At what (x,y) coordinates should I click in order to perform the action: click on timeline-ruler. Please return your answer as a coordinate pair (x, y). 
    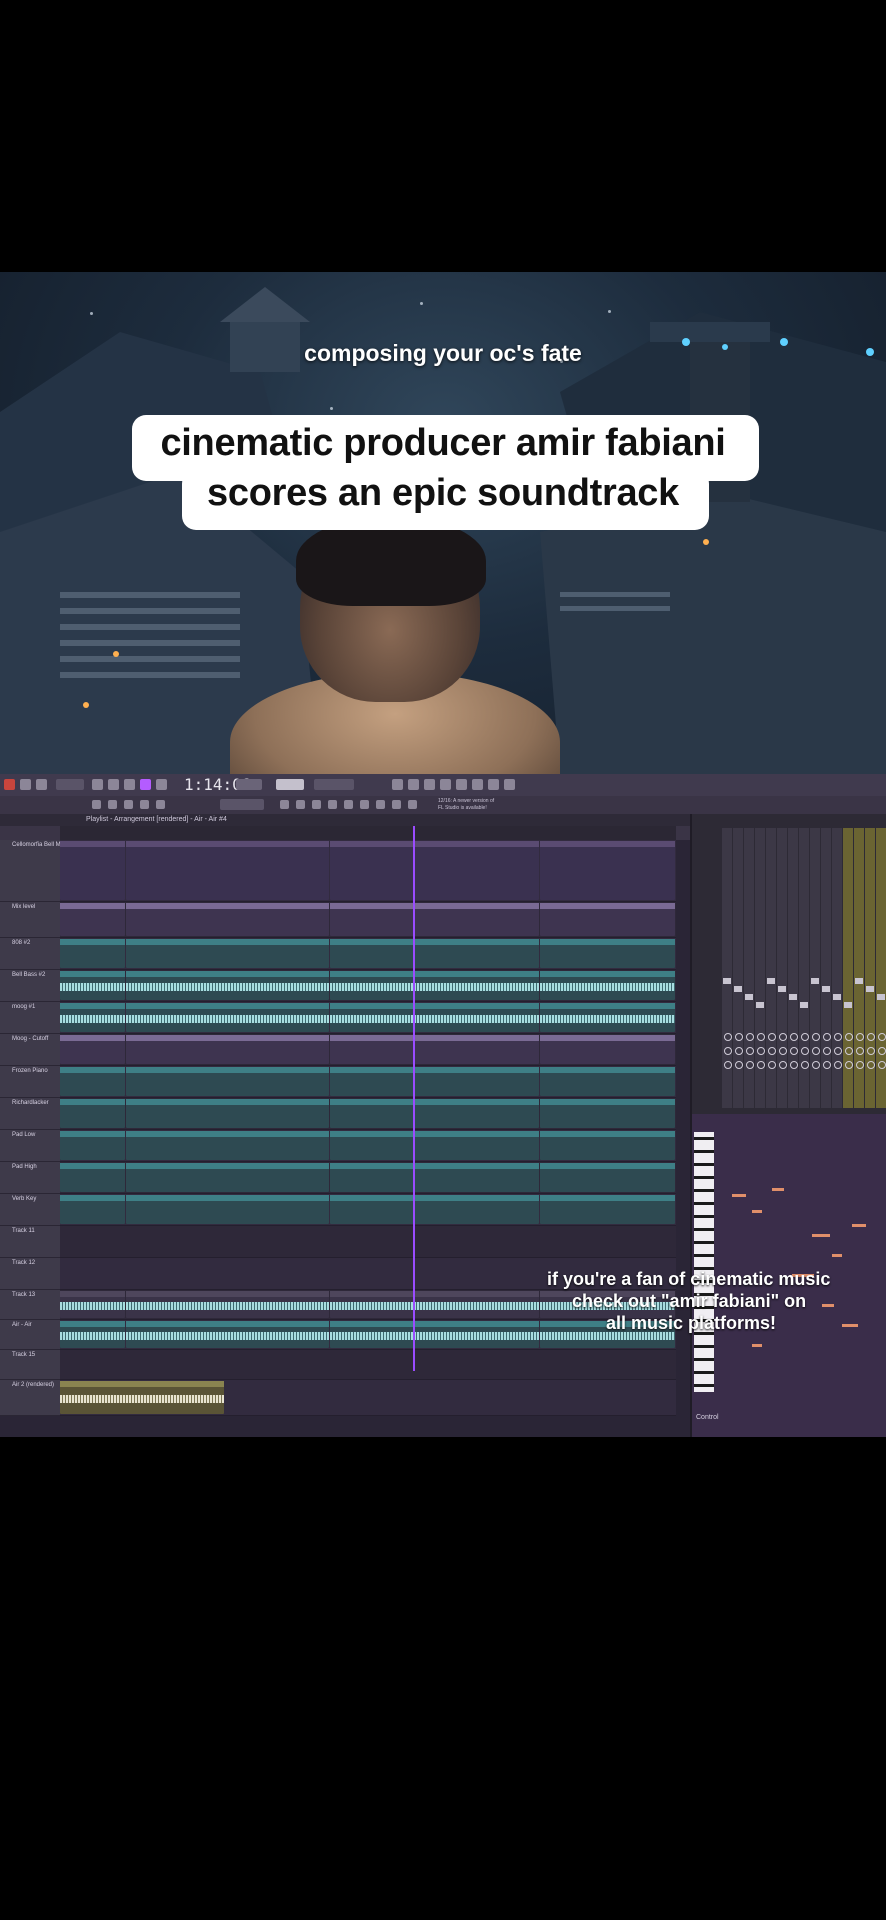
    Looking at the image, I should click on (368, 833).